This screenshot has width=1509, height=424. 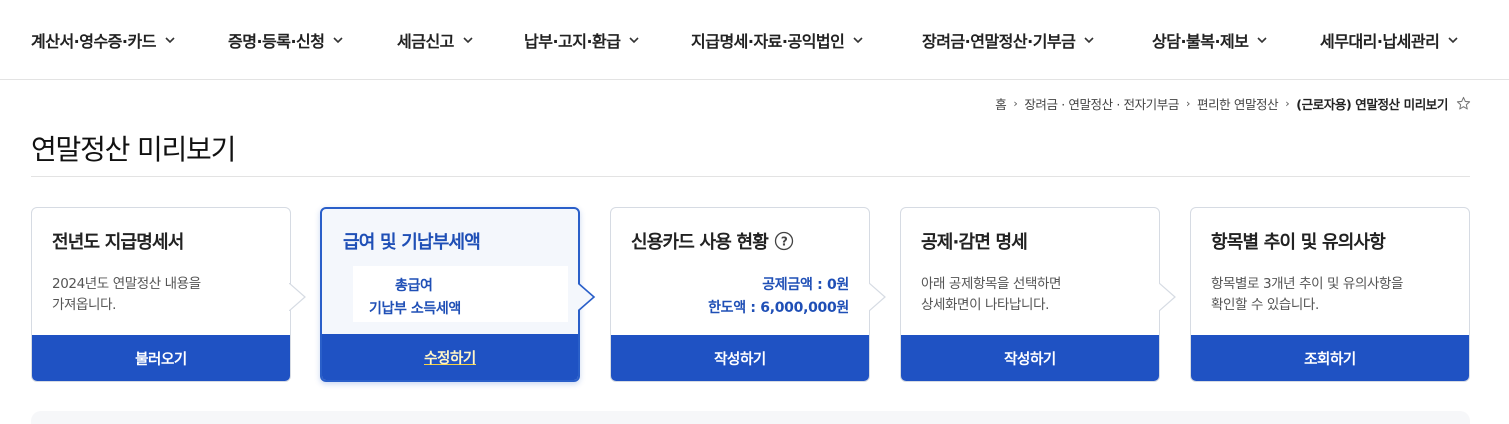 I want to click on nav-item-tax-return: 세금신고, so click(x=435, y=40).